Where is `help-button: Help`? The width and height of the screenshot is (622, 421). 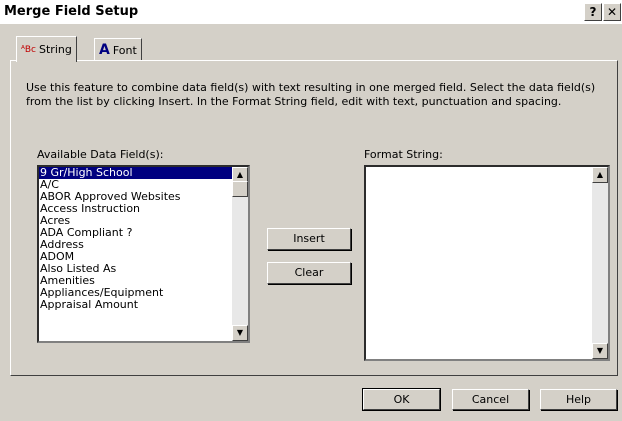
help-button: Help is located at coordinates (578, 399).